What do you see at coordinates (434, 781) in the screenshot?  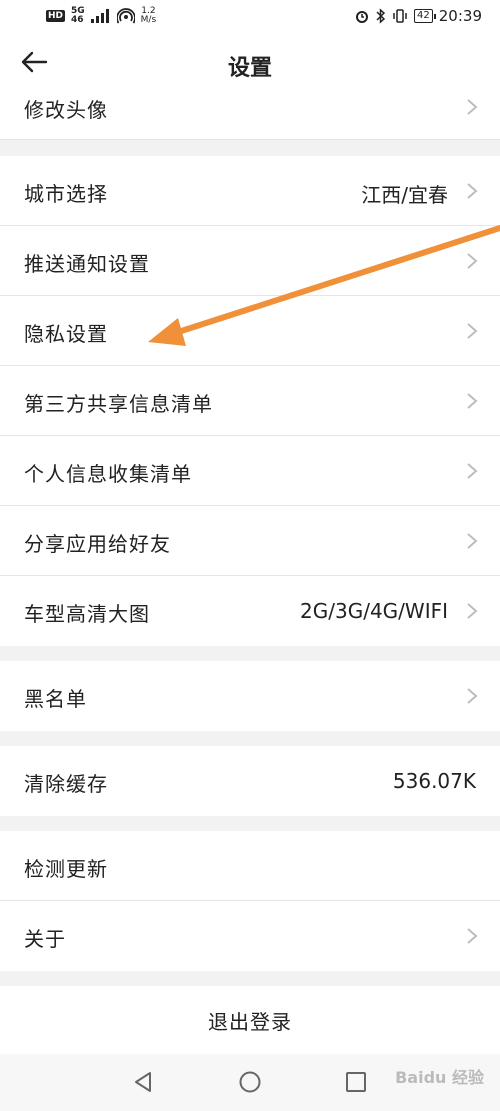 I see `cache-size-value: 536.07K` at bounding box center [434, 781].